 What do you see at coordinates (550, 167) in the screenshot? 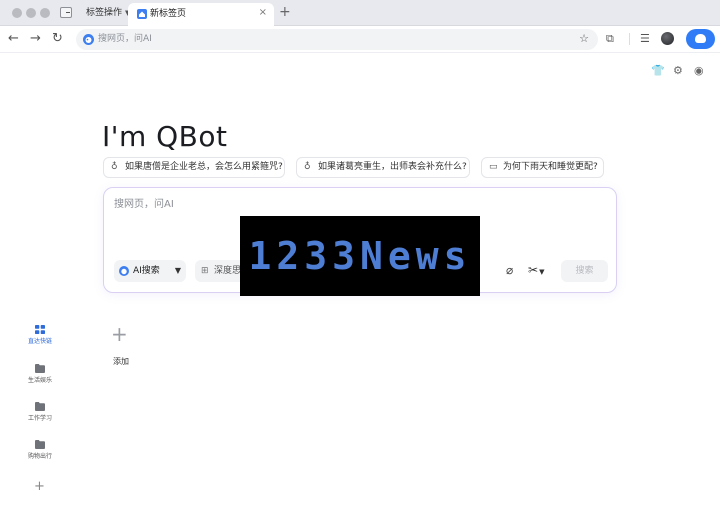
I see `suggestion-label: 为何下雨天和睡觉更配?` at bounding box center [550, 167].